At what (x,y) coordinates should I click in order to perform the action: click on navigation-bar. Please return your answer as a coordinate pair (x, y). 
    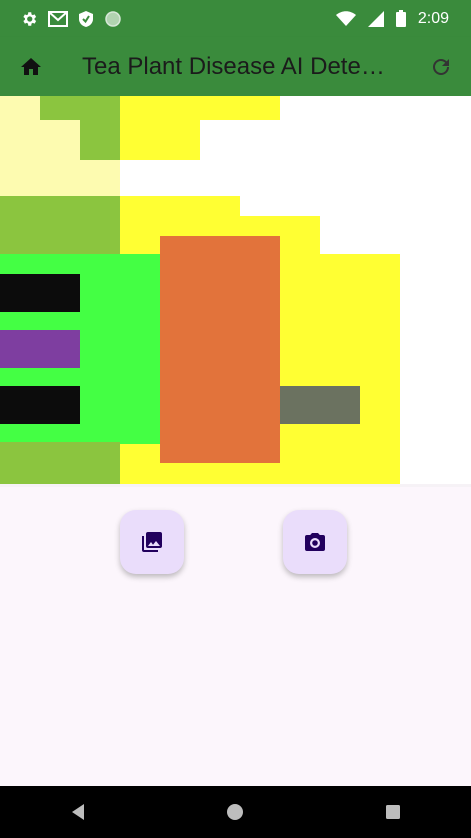
    Looking at the image, I should click on (235, 812).